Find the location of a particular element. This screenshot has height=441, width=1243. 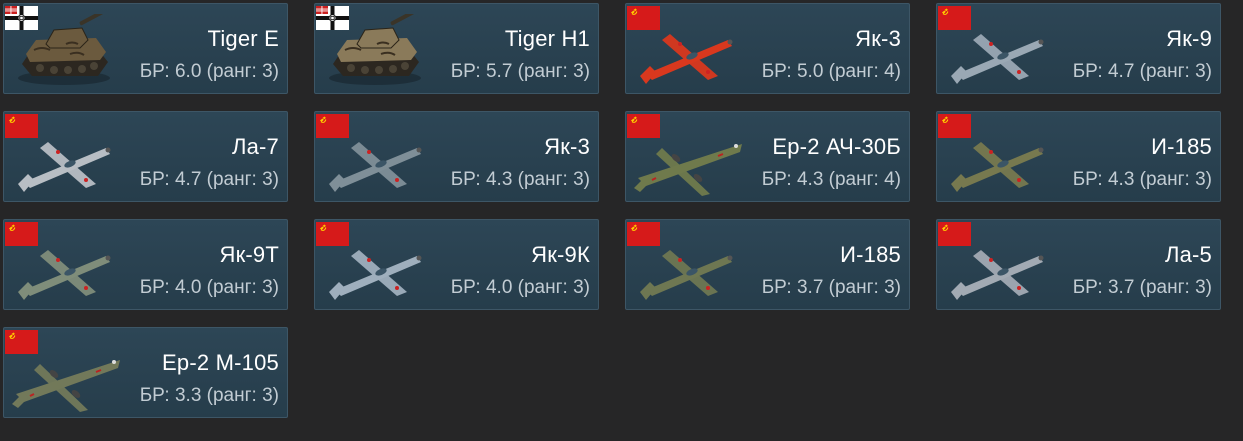

vehicle-card: Як-9Т БР: 4.0 (ранг: 3) is located at coordinates (145, 264).